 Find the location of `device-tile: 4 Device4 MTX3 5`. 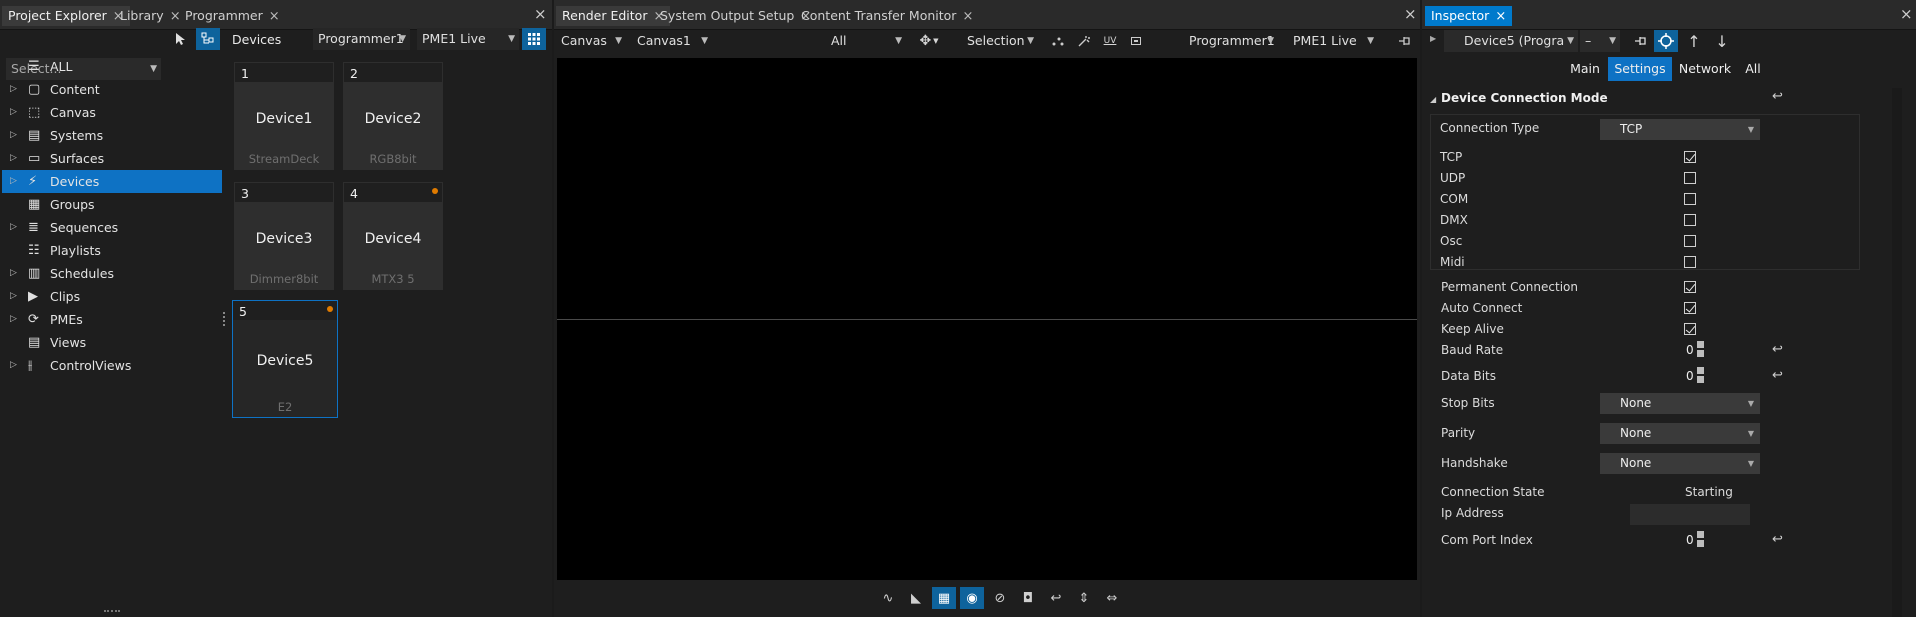

device-tile: 4 Device4 MTX3 5 is located at coordinates (393, 236).